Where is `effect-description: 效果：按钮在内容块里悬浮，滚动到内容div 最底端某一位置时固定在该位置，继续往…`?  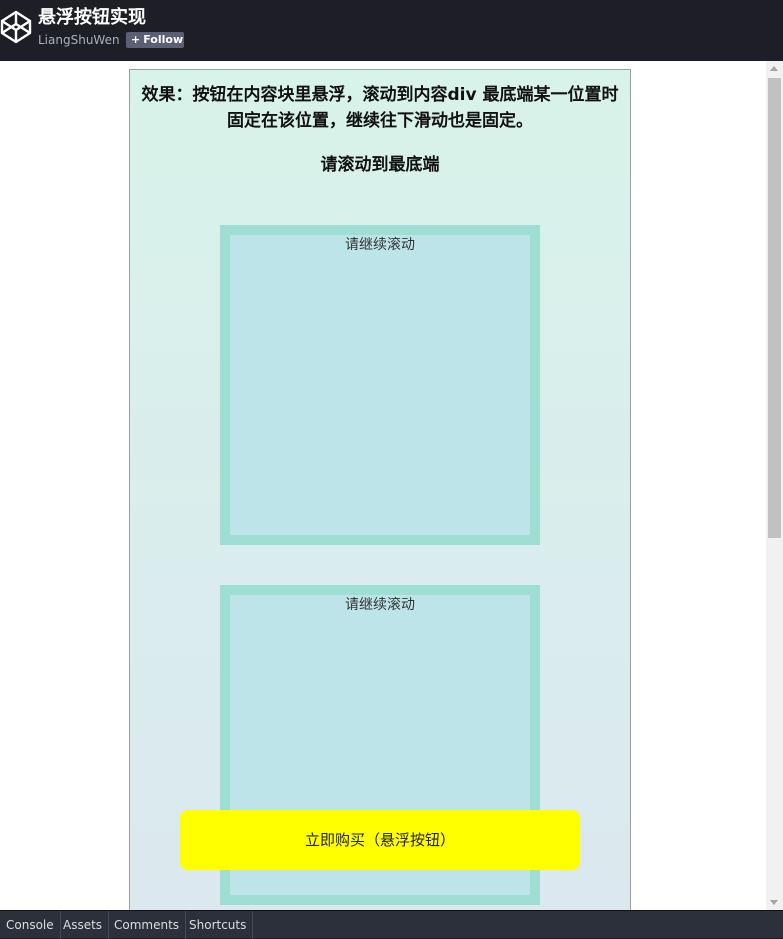
effect-description: 效果：按钮在内容块里悬浮，滚动到内容div 最底端某一位置时固定在该位置，继续往… is located at coordinates (380, 108).